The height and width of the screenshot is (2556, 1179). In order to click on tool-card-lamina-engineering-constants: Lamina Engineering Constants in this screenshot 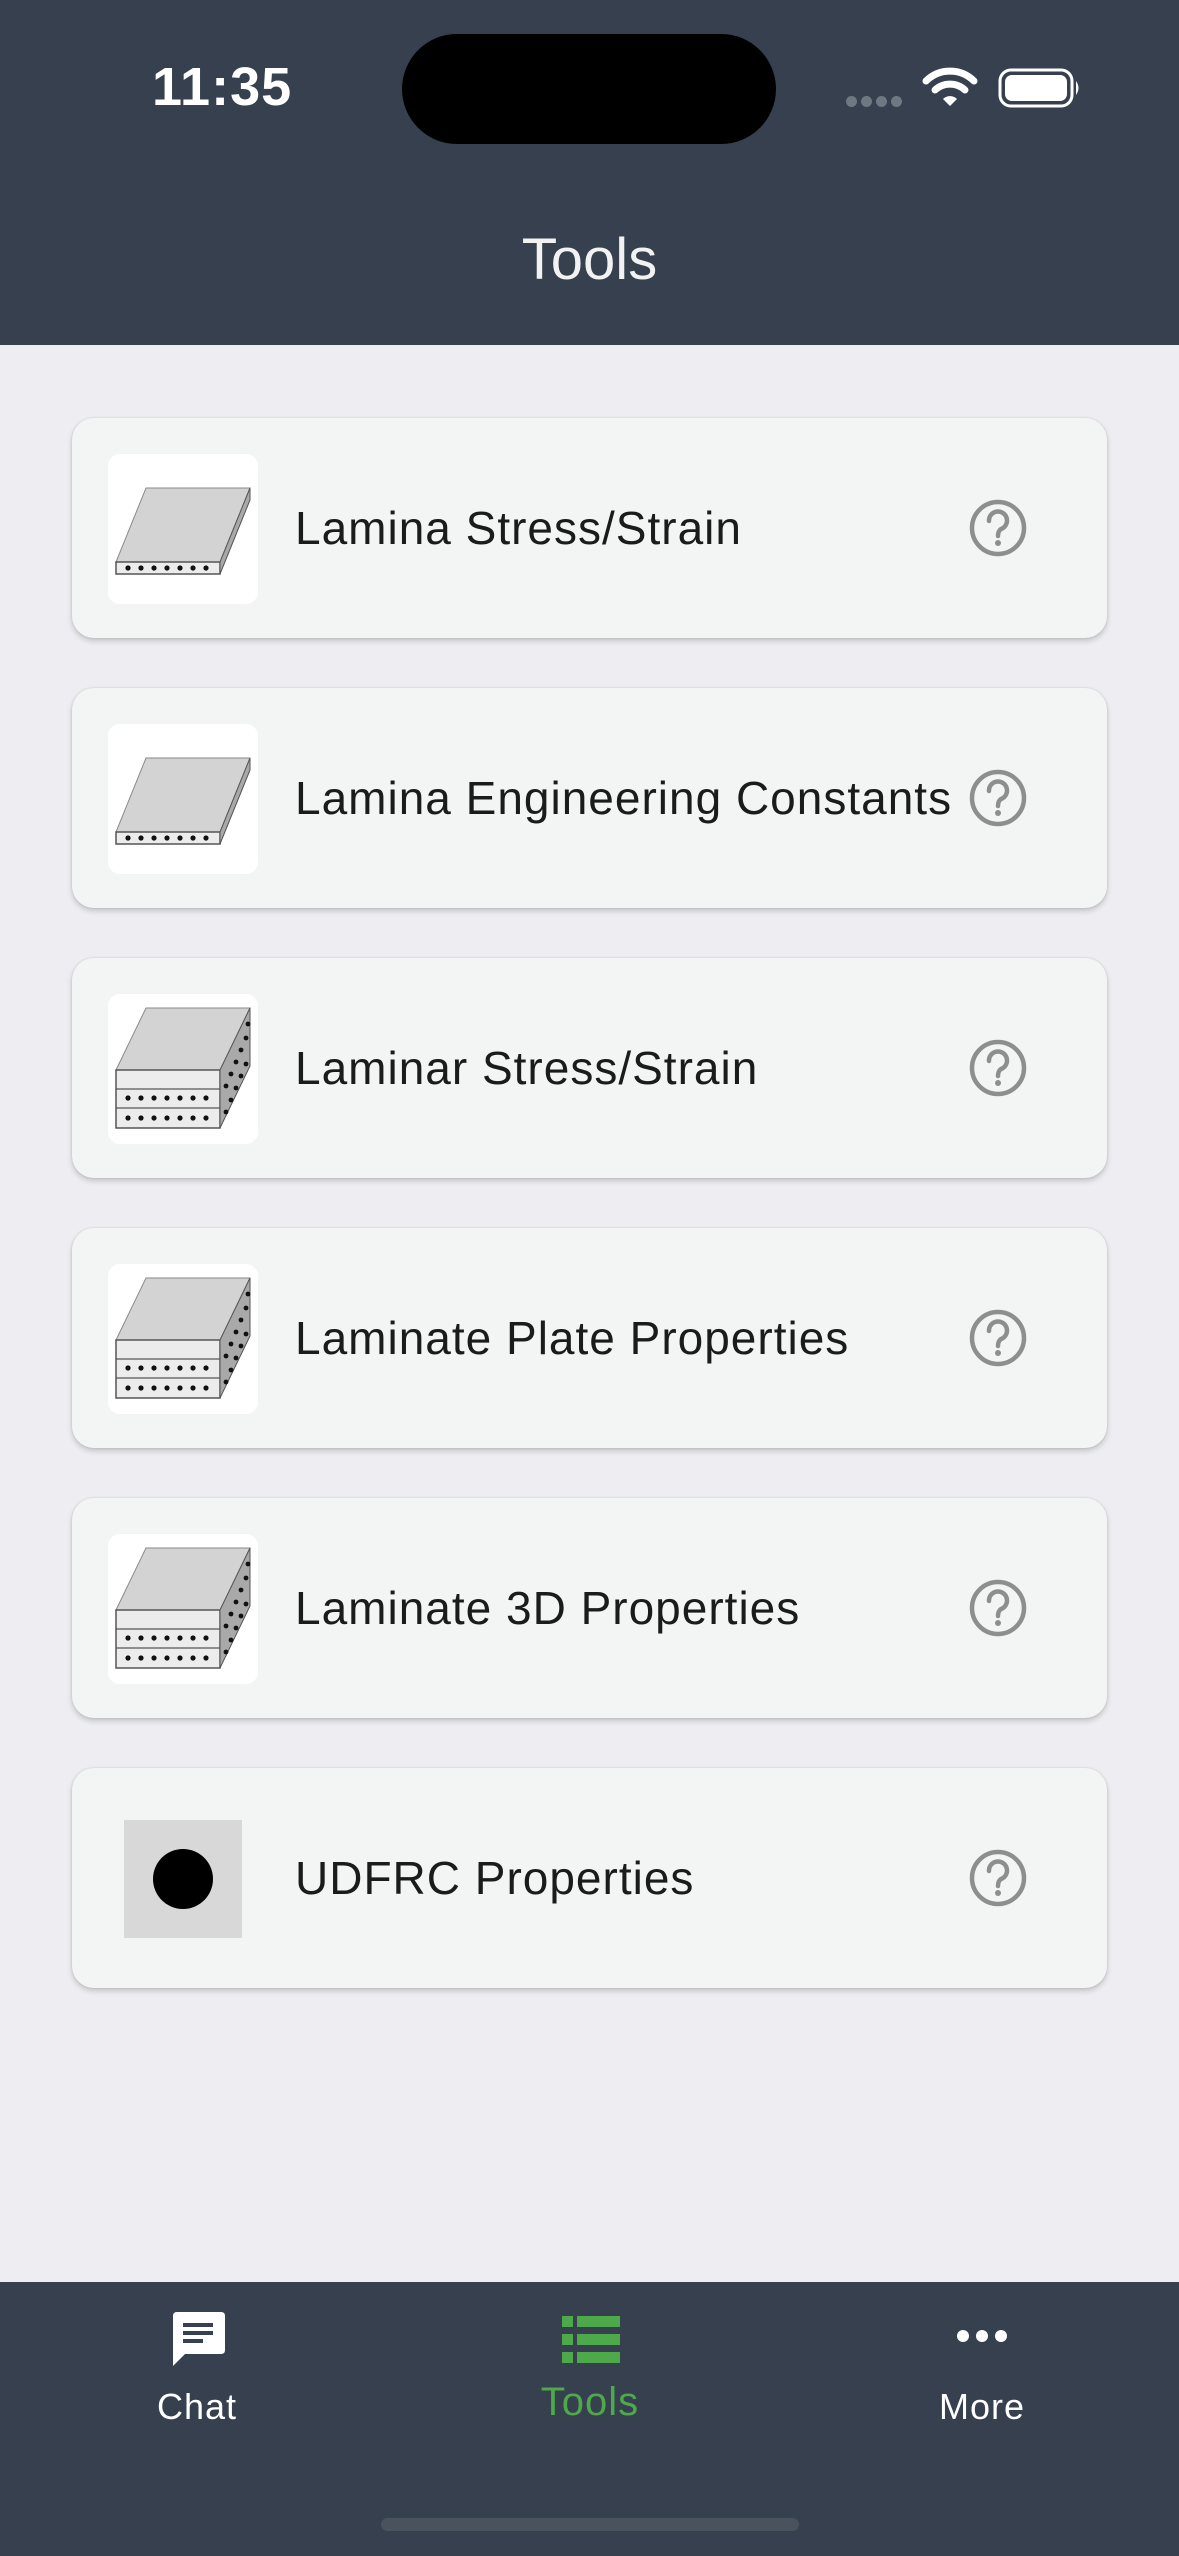, I will do `click(589, 798)`.